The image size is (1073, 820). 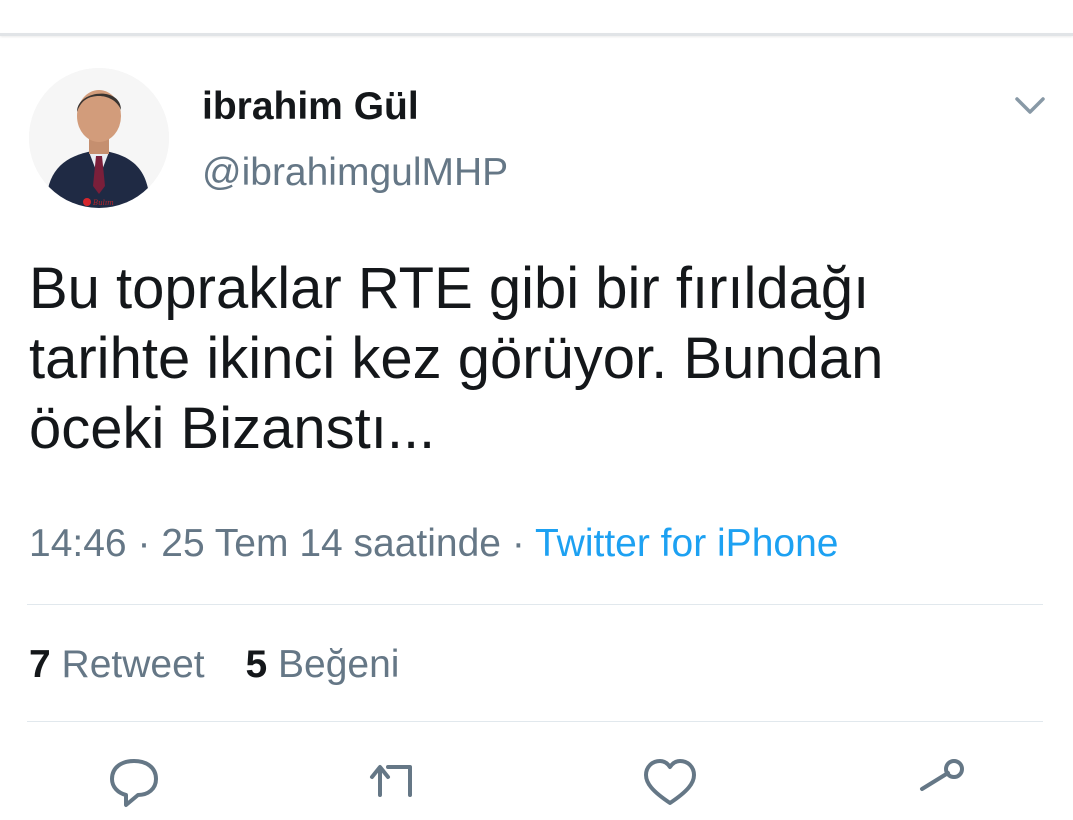 What do you see at coordinates (686, 543) in the screenshot?
I see `tweet-source-link: Twitter for iPhone` at bounding box center [686, 543].